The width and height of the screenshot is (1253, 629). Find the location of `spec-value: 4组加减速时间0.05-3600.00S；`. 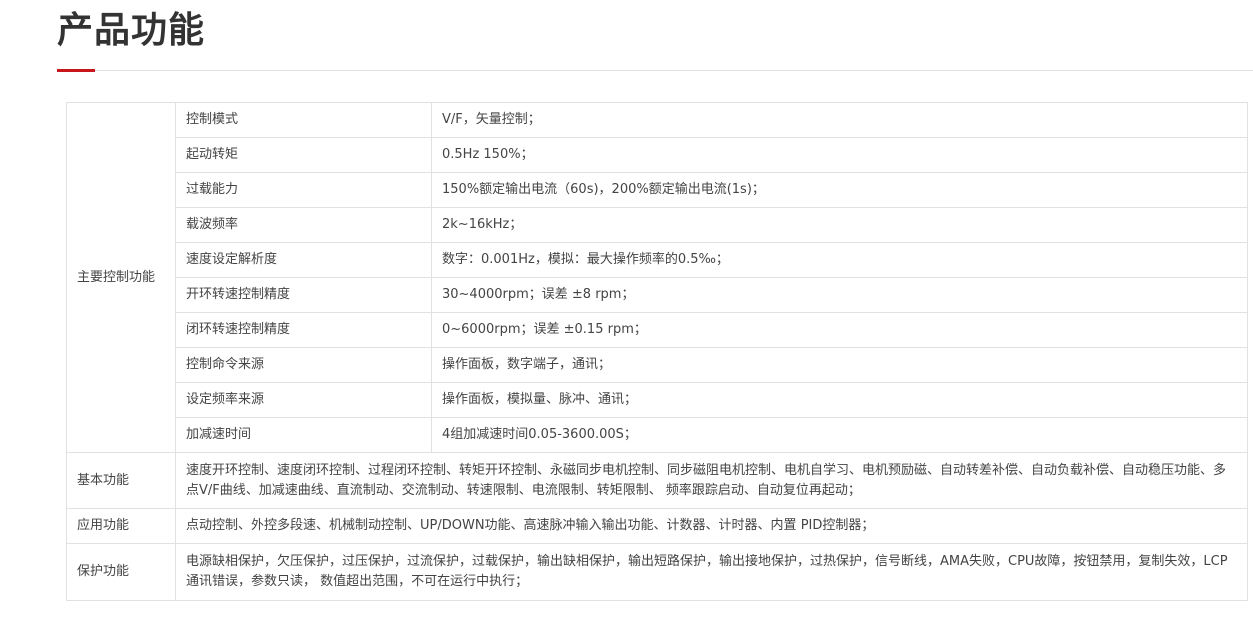

spec-value: 4组加减速时间0.05-3600.00S； is located at coordinates (839, 435).